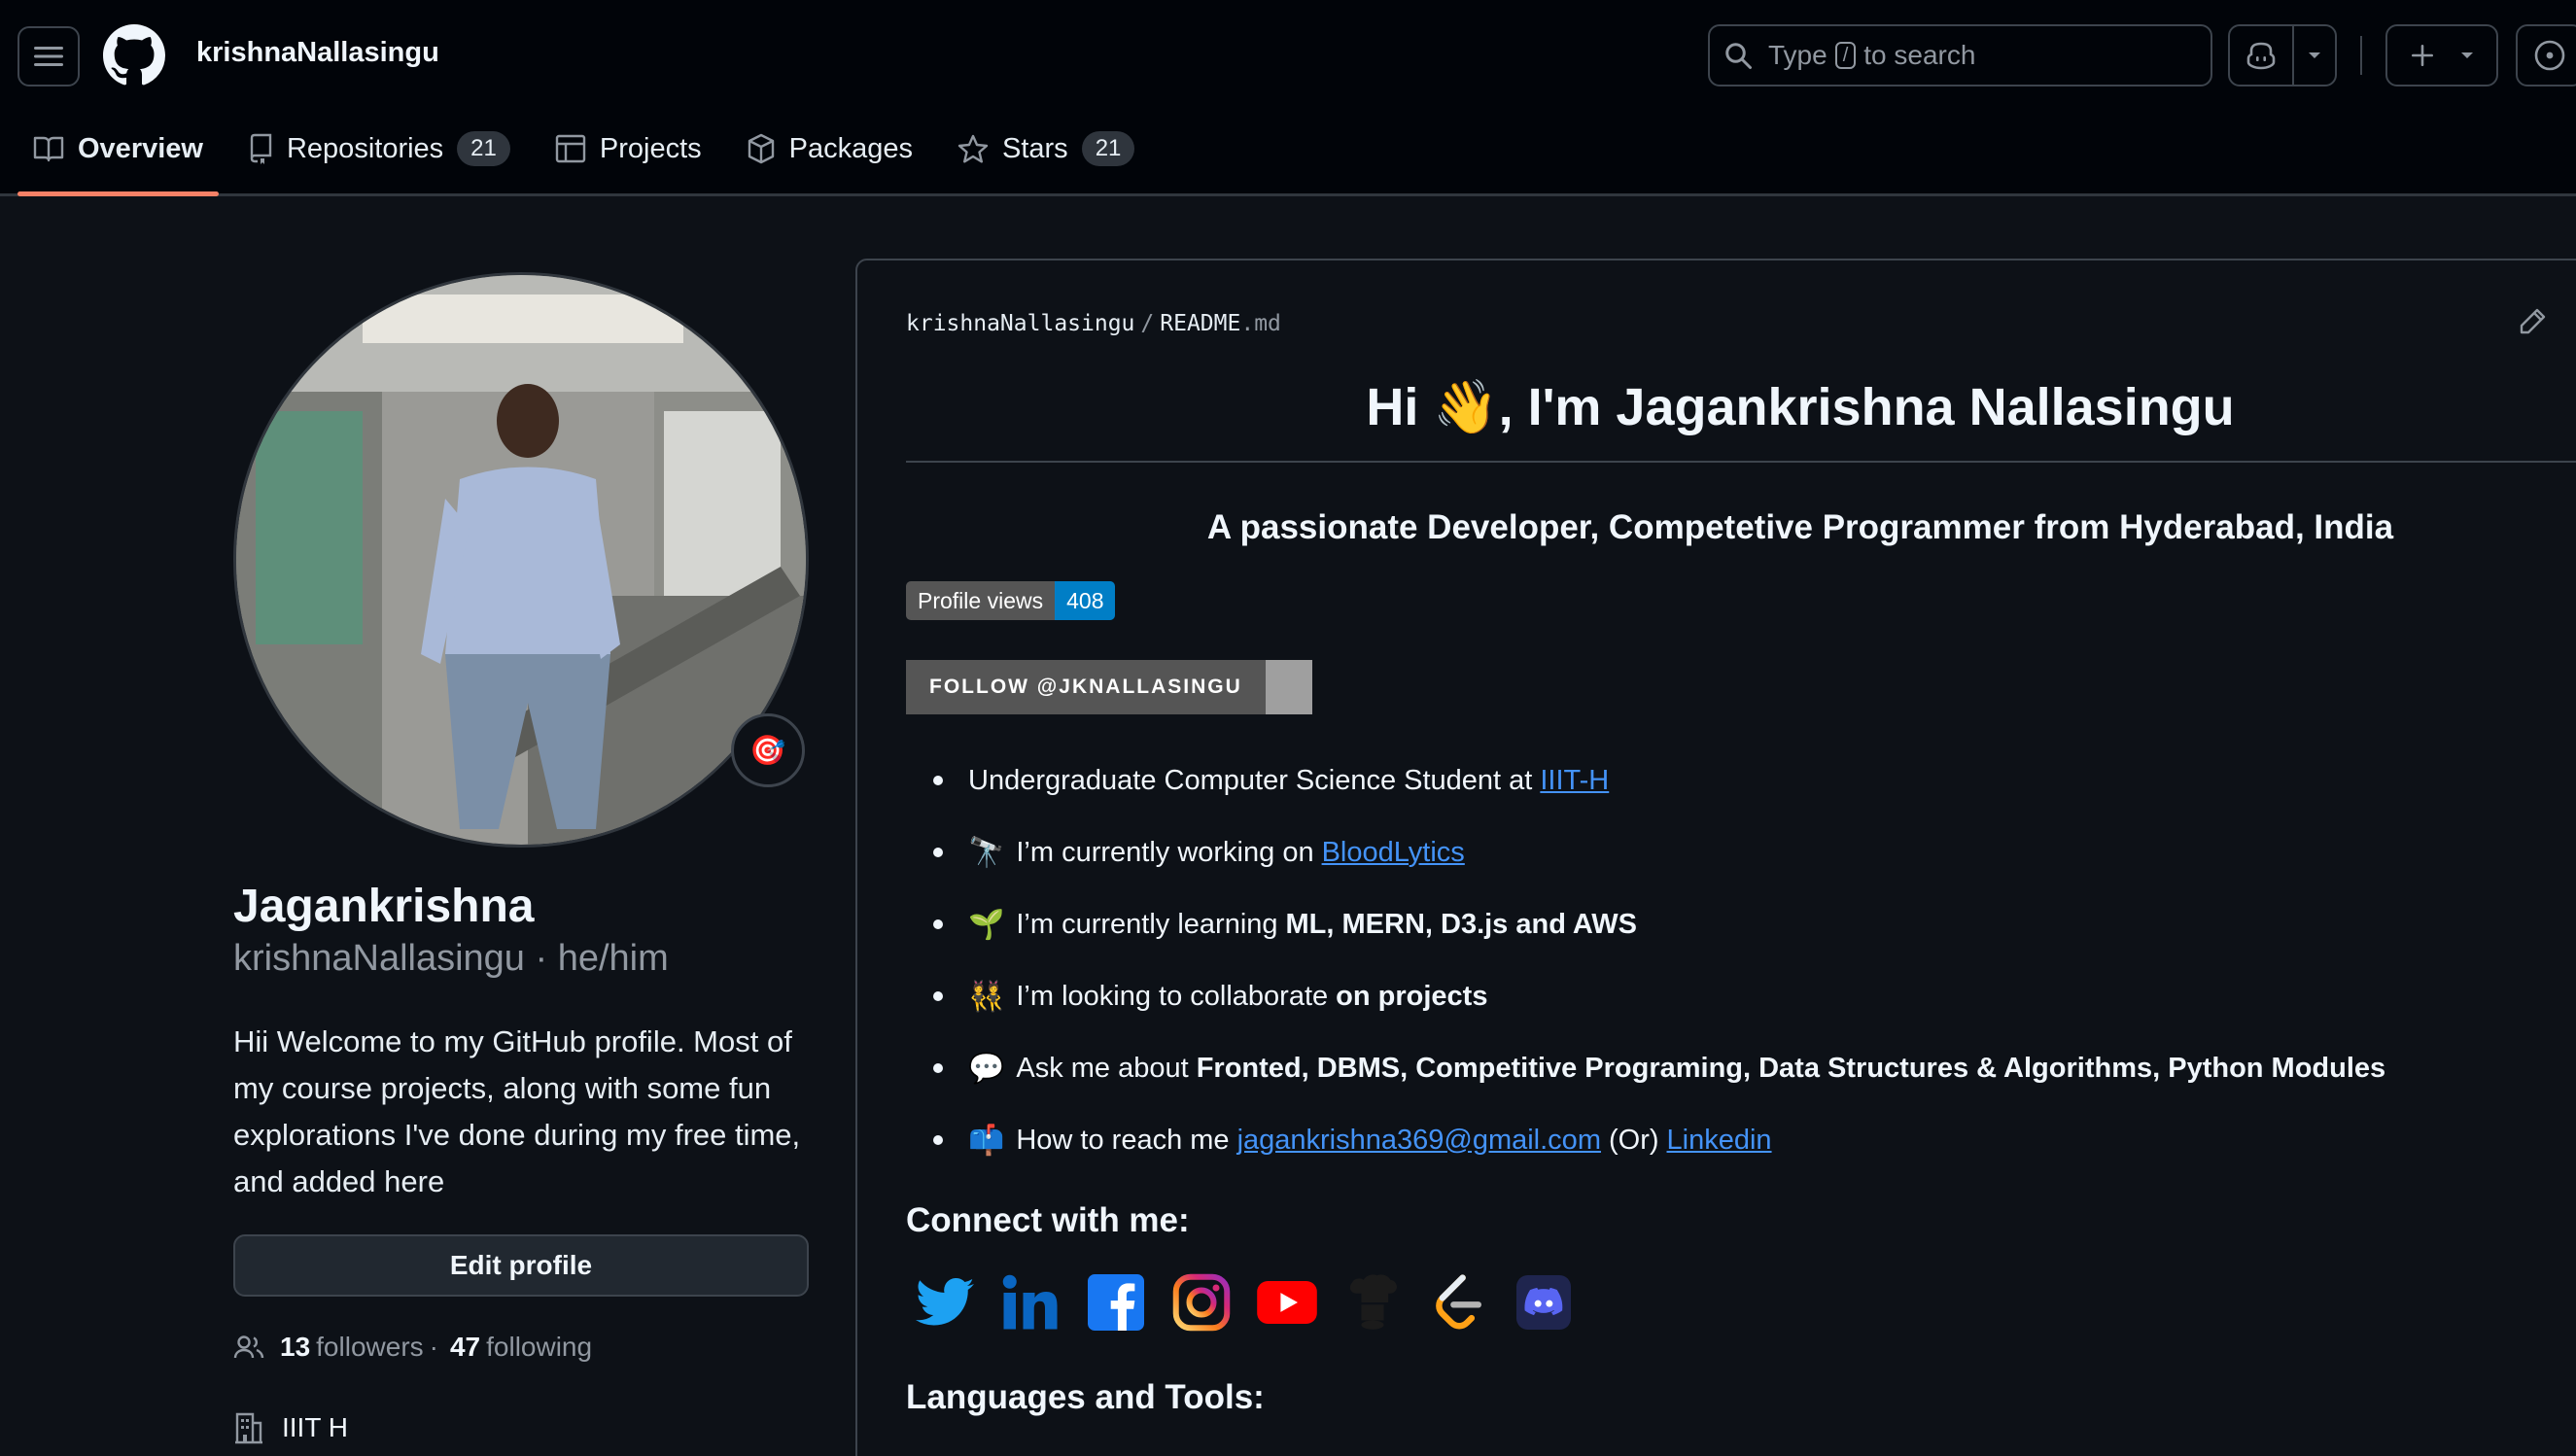 The height and width of the screenshot is (1456, 2576). I want to click on tab-repositories: Repositories 21, so click(379, 149).